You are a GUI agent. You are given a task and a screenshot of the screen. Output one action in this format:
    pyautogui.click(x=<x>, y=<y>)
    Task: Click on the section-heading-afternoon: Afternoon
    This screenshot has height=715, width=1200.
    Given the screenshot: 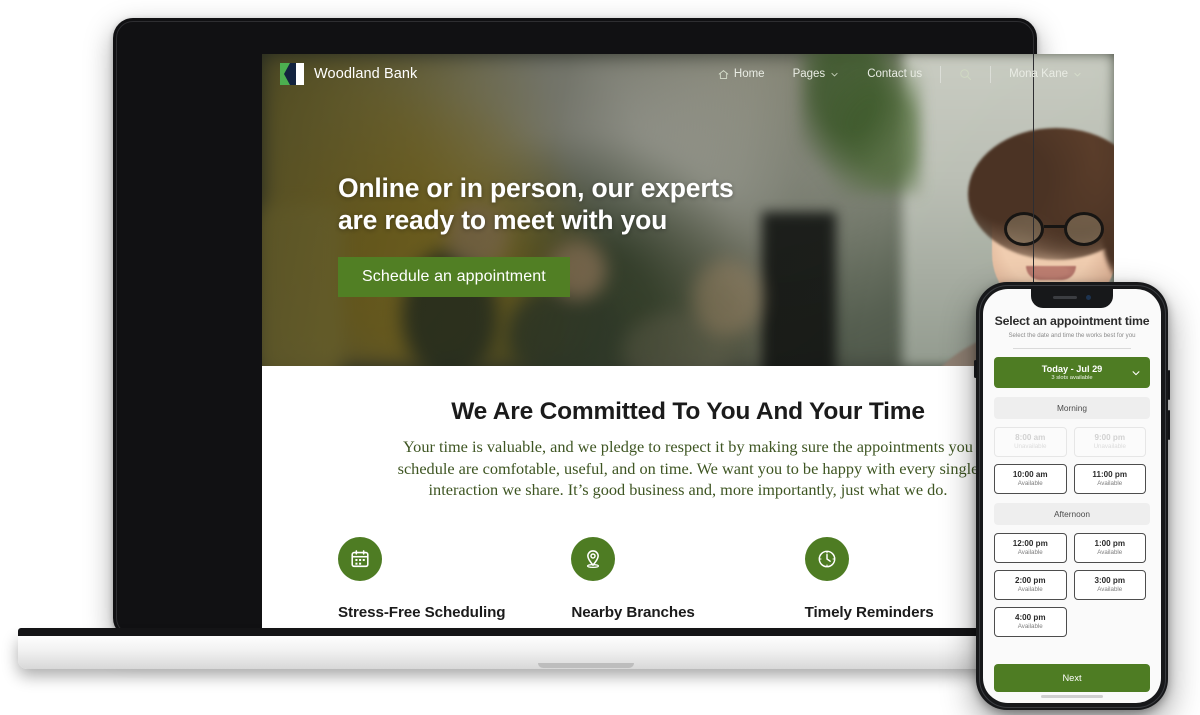 What is the action you would take?
    pyautogui.click(x=1072, y=514)
    